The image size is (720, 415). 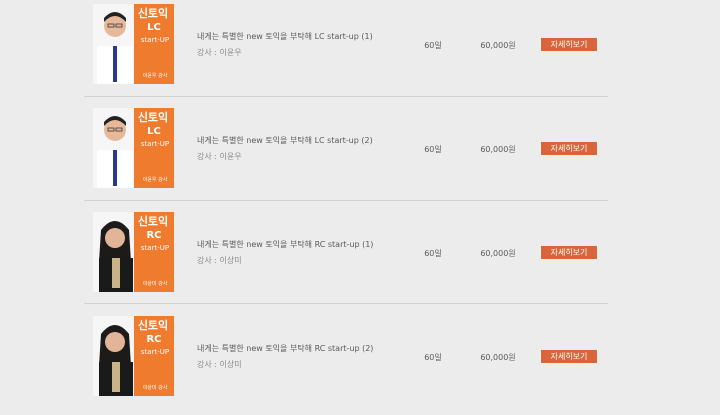 What do you see at coordinates (285, 36) in the screenshot?
I see `course-title: 내게는 특별한 new 토익을 부탁해 LC start-up (1)` at bounding box center [285, 36].